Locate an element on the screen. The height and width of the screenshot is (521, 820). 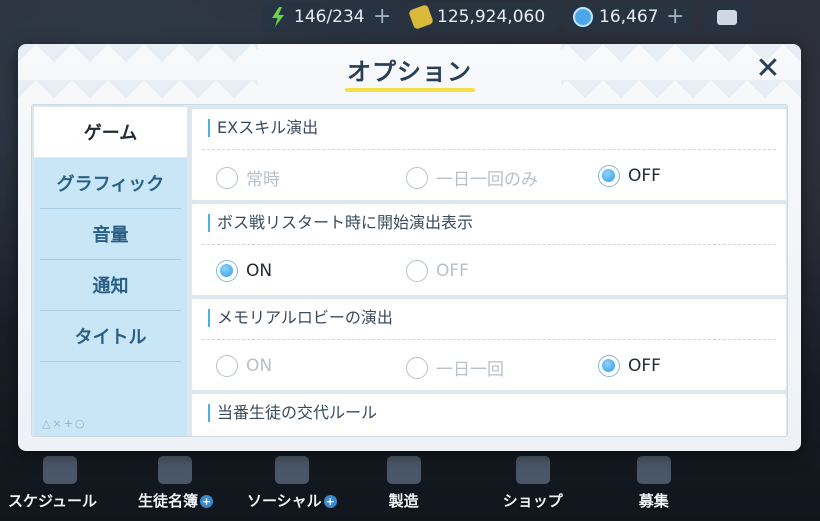
ap-lightning-icon is located at coordinates (278, 17).